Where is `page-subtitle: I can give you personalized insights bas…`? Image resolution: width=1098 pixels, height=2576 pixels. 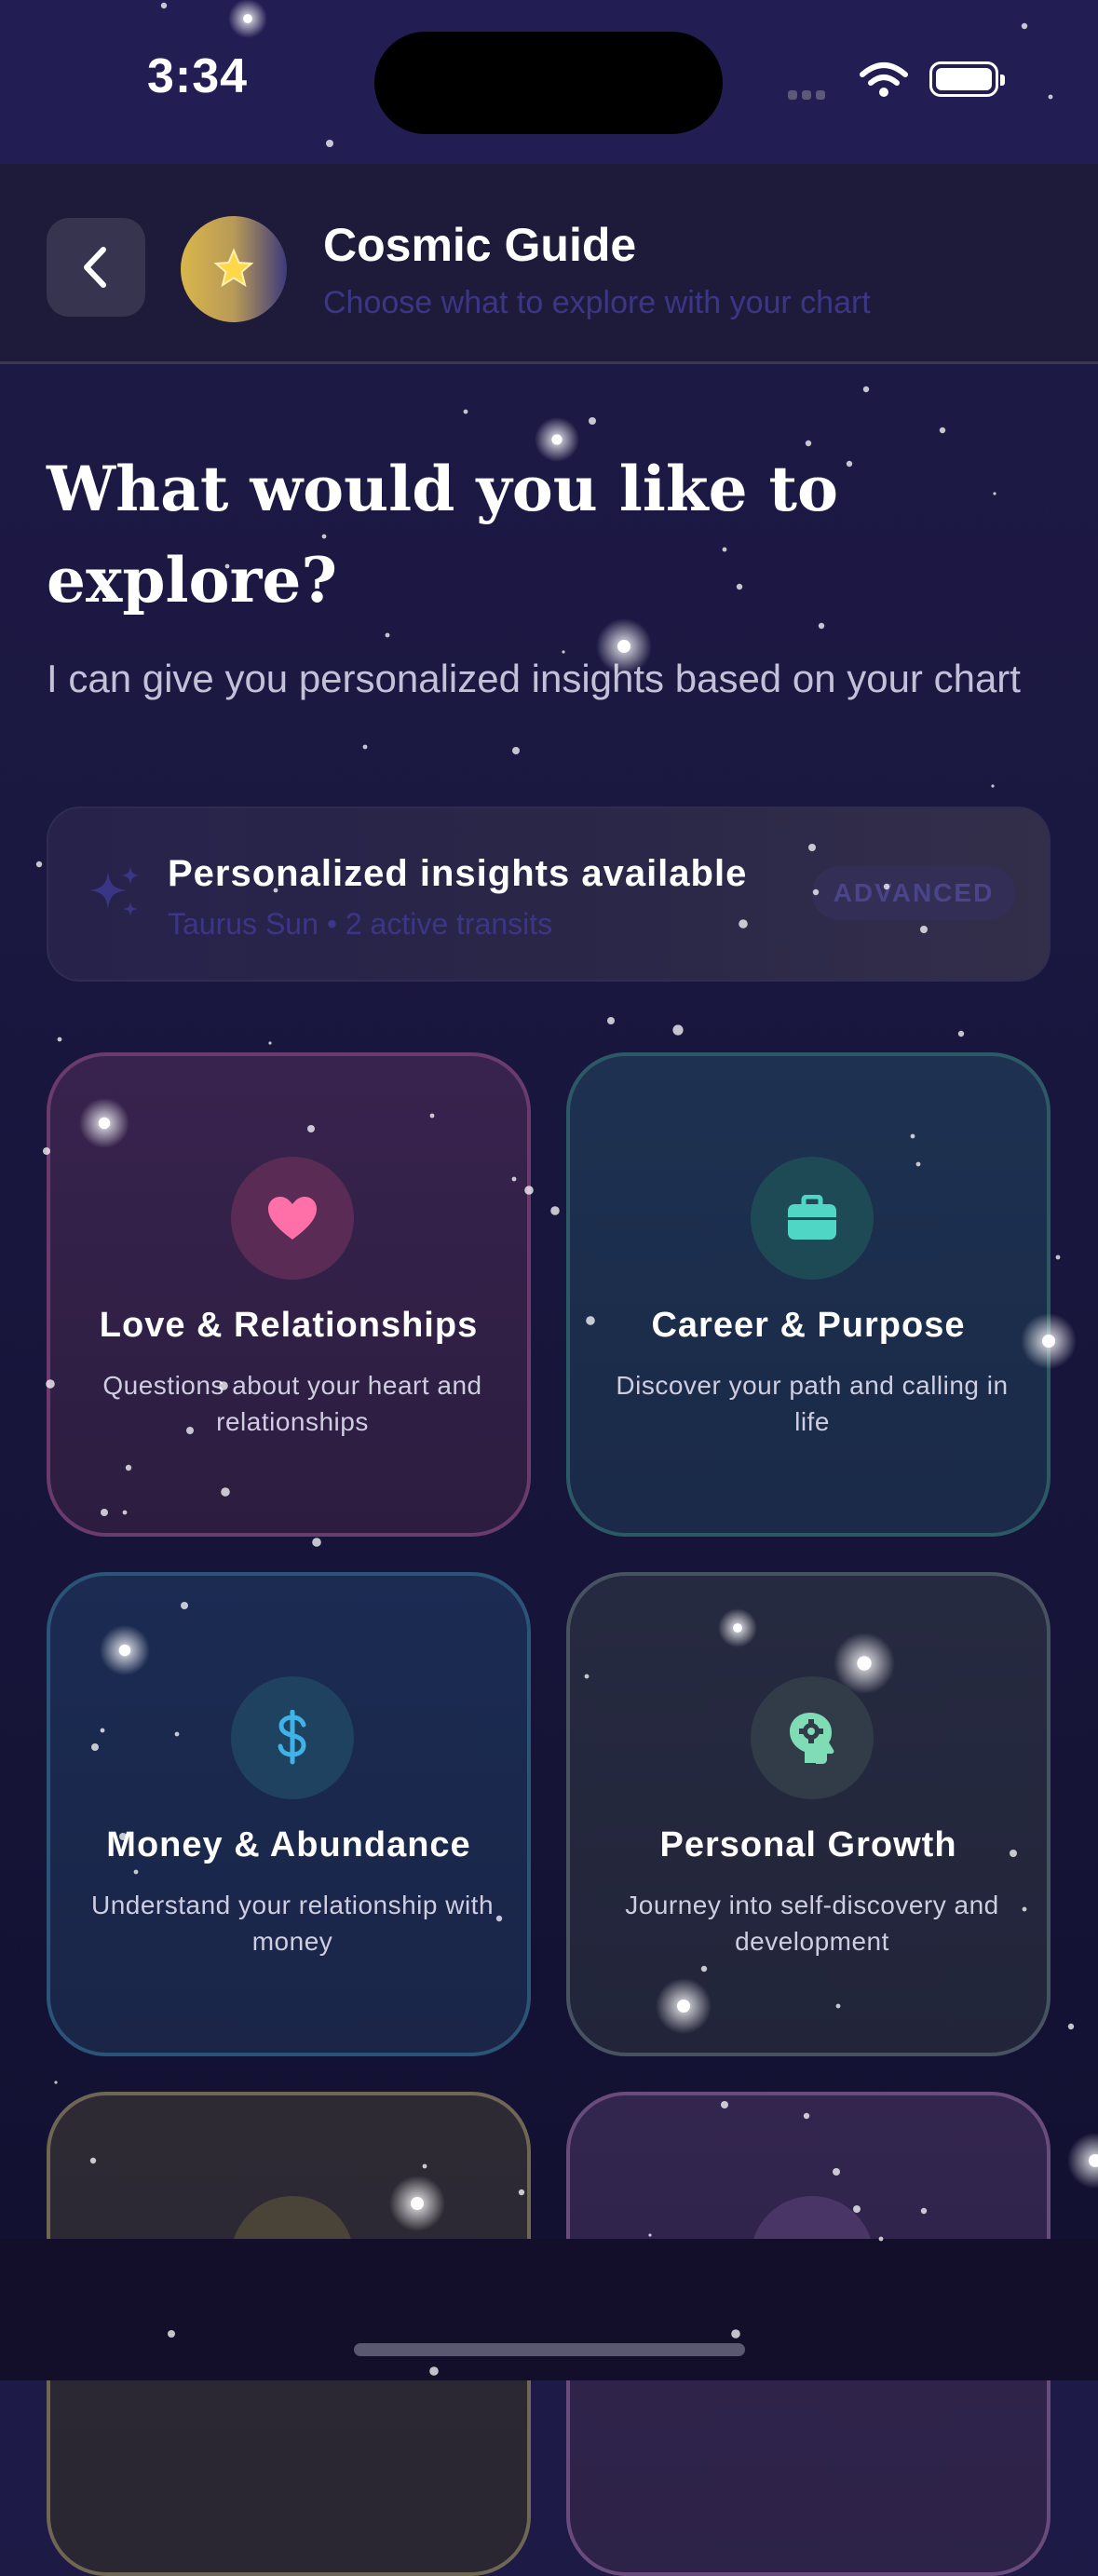
page-subtitle: I can give you personalized insights bas… is located at coordinates (534, 678).